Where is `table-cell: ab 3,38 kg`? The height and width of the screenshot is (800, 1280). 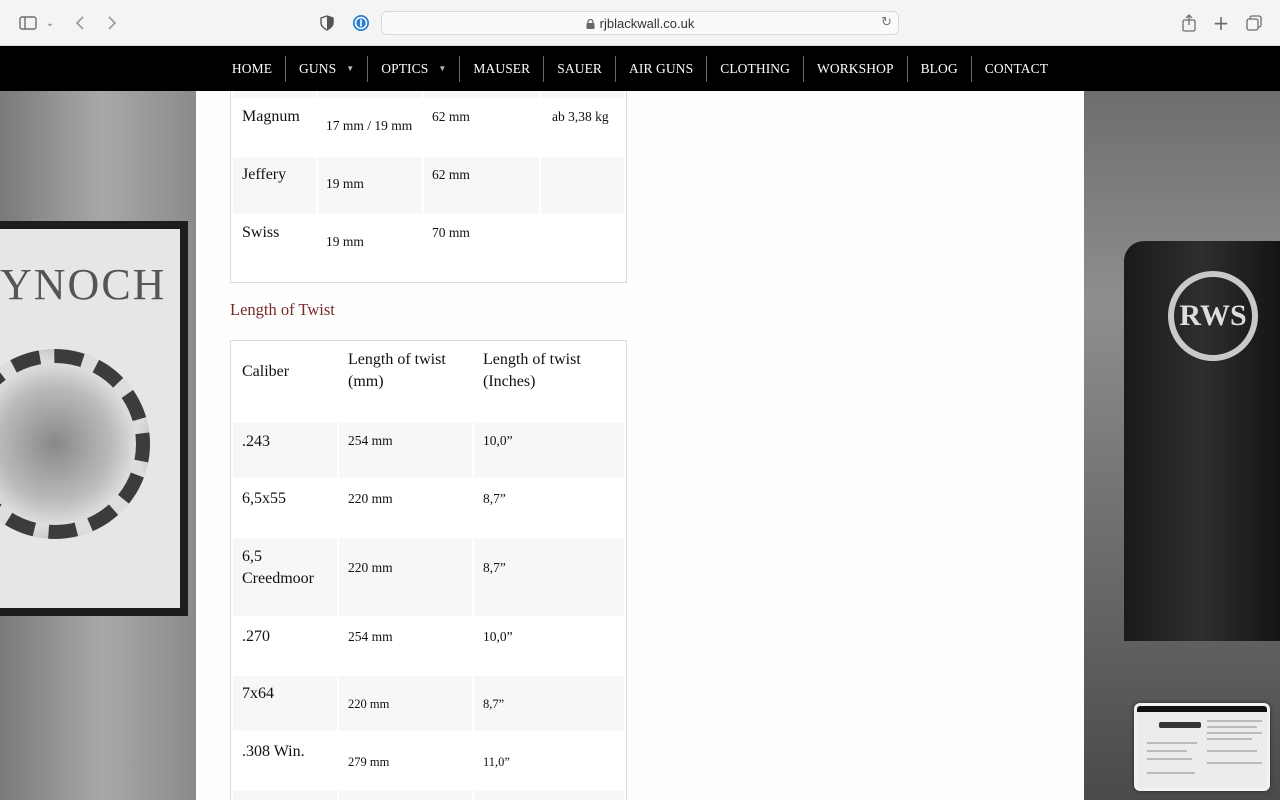
table-cell: ab 3,38 kg is located at coordinates (580, 116).